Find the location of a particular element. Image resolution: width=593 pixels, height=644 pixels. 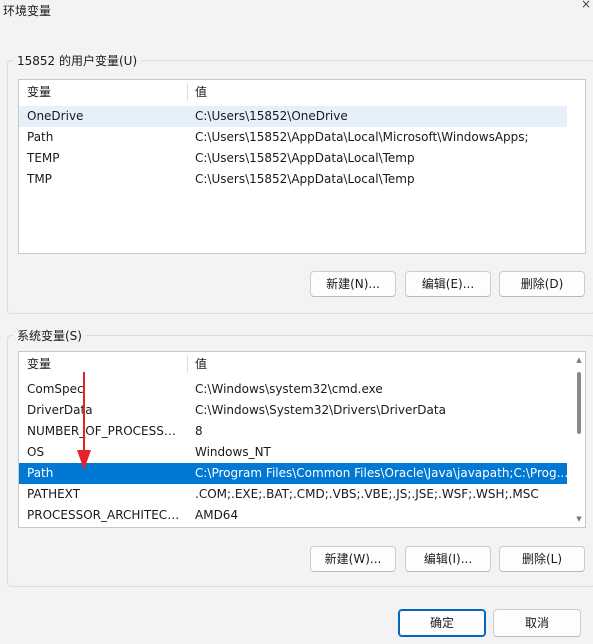

table-row: NUMBER_OF_PROCESSORS 8 is located at coordinates (293, 431).